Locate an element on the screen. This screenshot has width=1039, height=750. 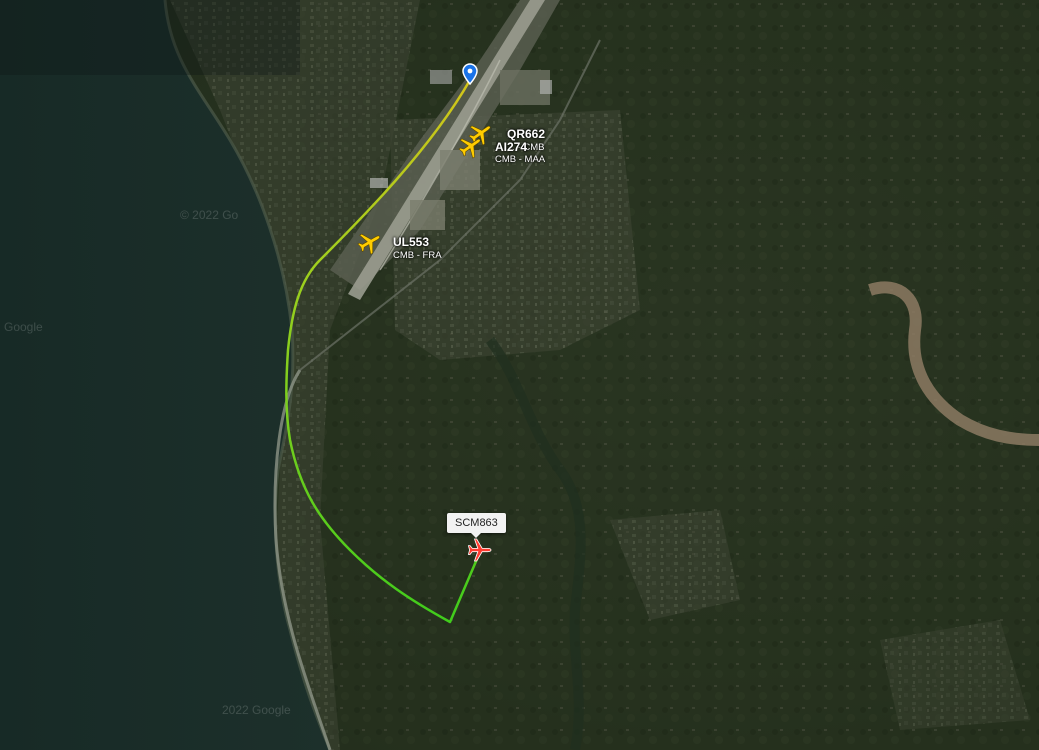
flight-callsign-label: QR662 is located at coordinates (526, 134).